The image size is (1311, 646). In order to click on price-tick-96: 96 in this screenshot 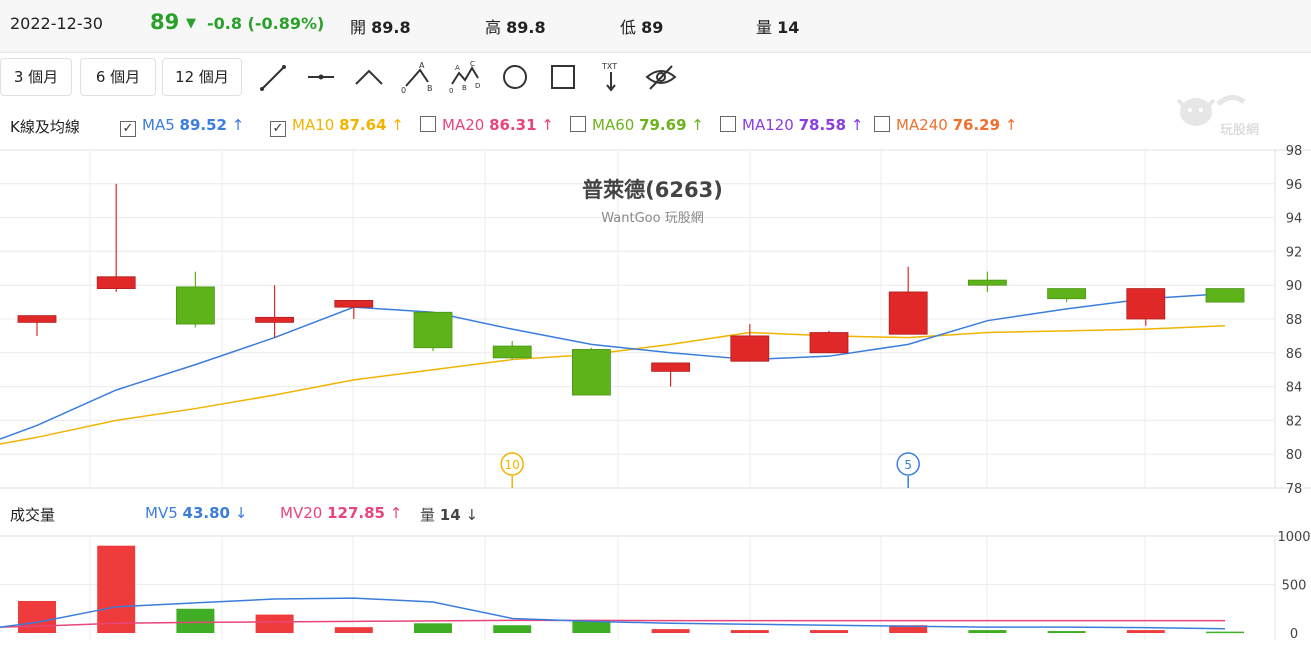, I will do `click(1294, 185)`.